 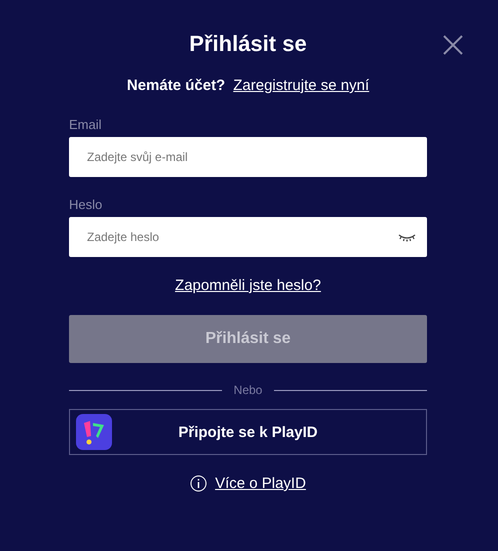 I want to click on password-field: Zadejte heslo, so click(x=248, y=237).